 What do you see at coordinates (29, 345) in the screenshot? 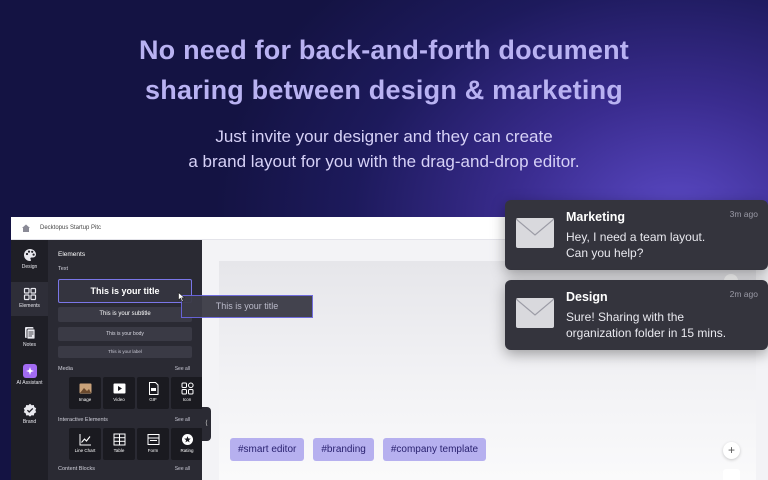
I see `rail-label: Notes` at bounding box center [29, 345].